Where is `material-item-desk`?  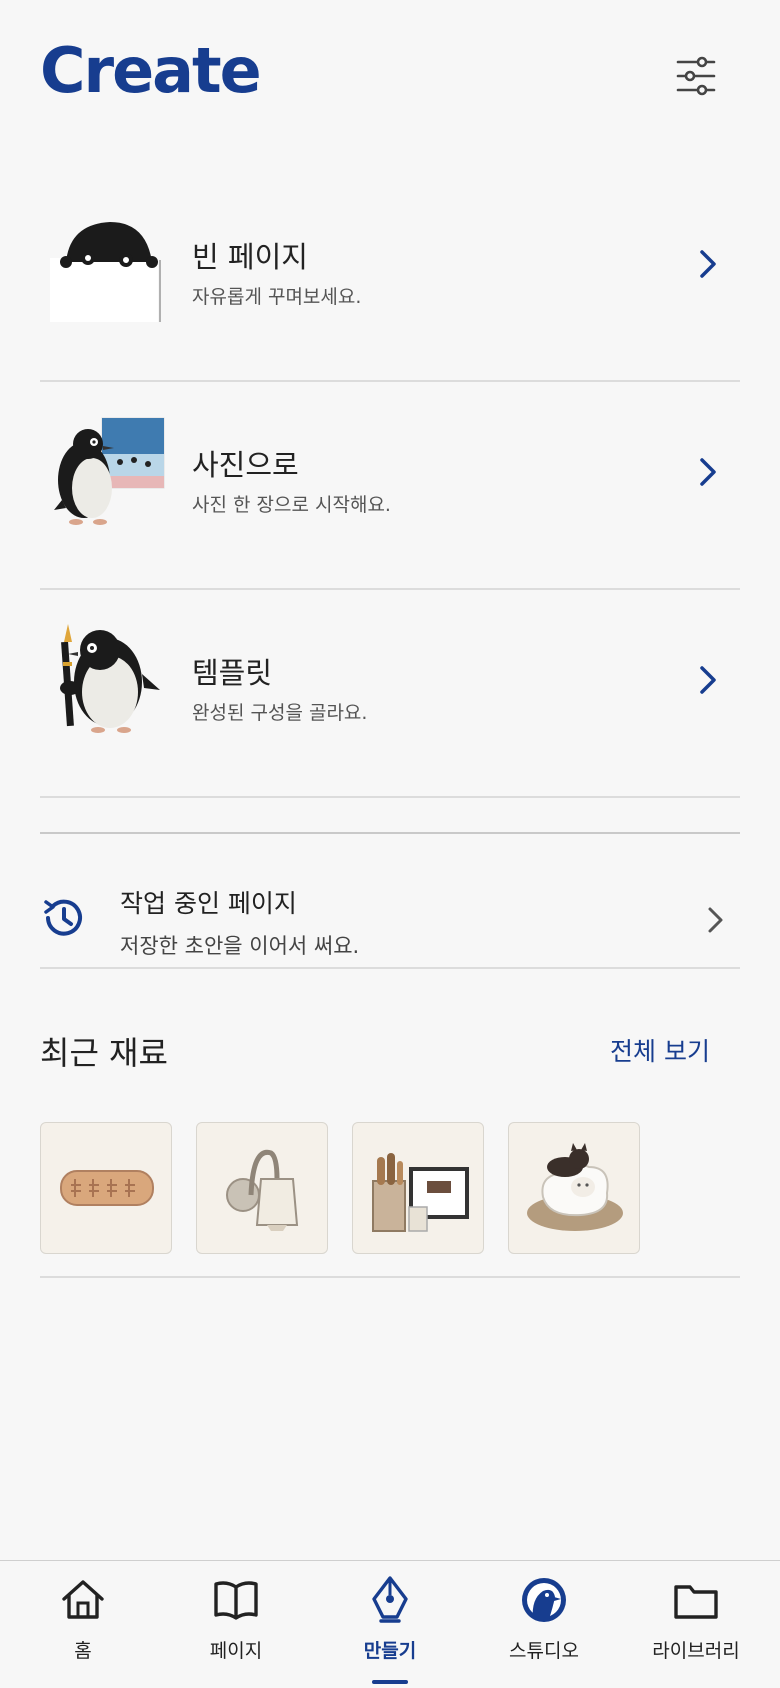
material-item-desk is located at coordinates (418, 1188).